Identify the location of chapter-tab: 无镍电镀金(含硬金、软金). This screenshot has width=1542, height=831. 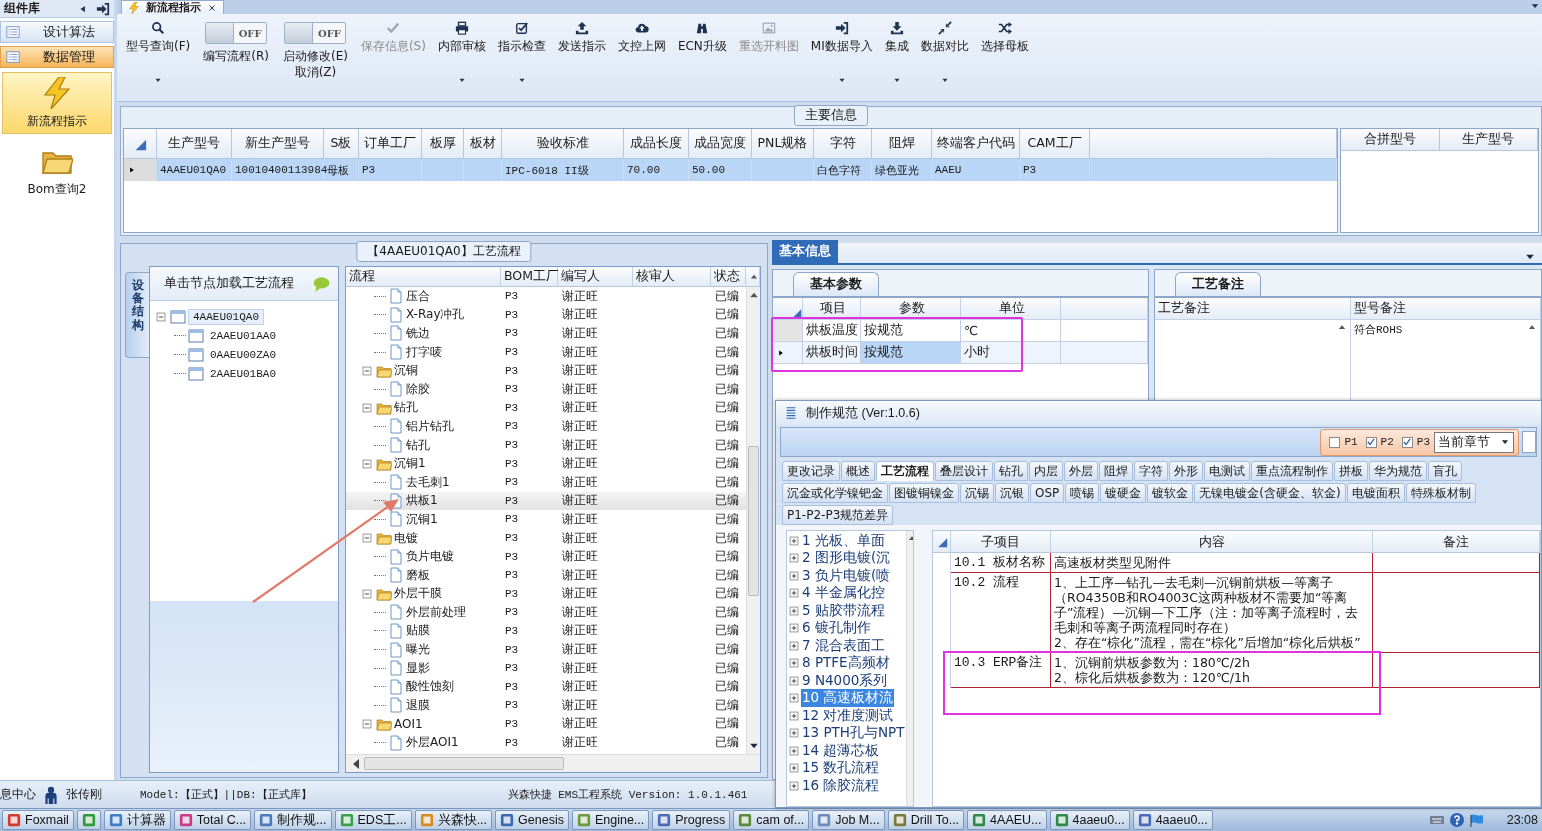
(1270, 493).